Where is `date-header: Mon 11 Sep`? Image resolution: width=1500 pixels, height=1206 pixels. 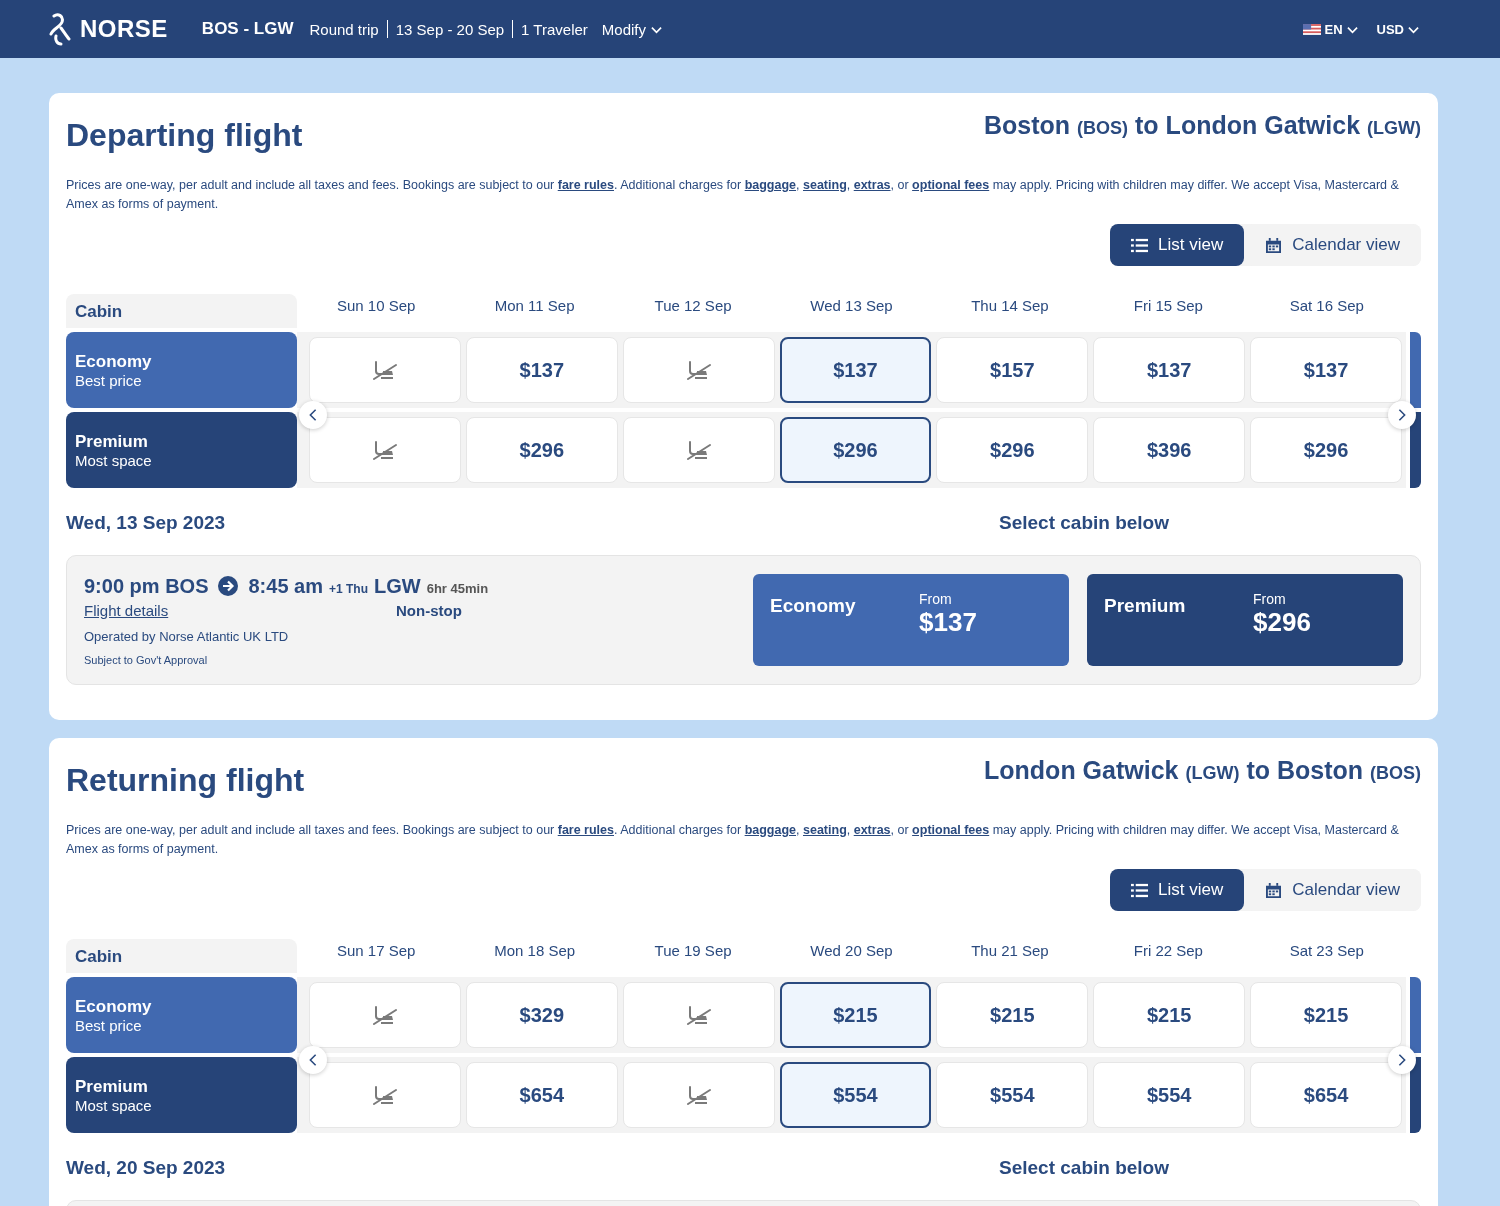
date-header: Mon 11 Sep is located at coordinates (534, 306).